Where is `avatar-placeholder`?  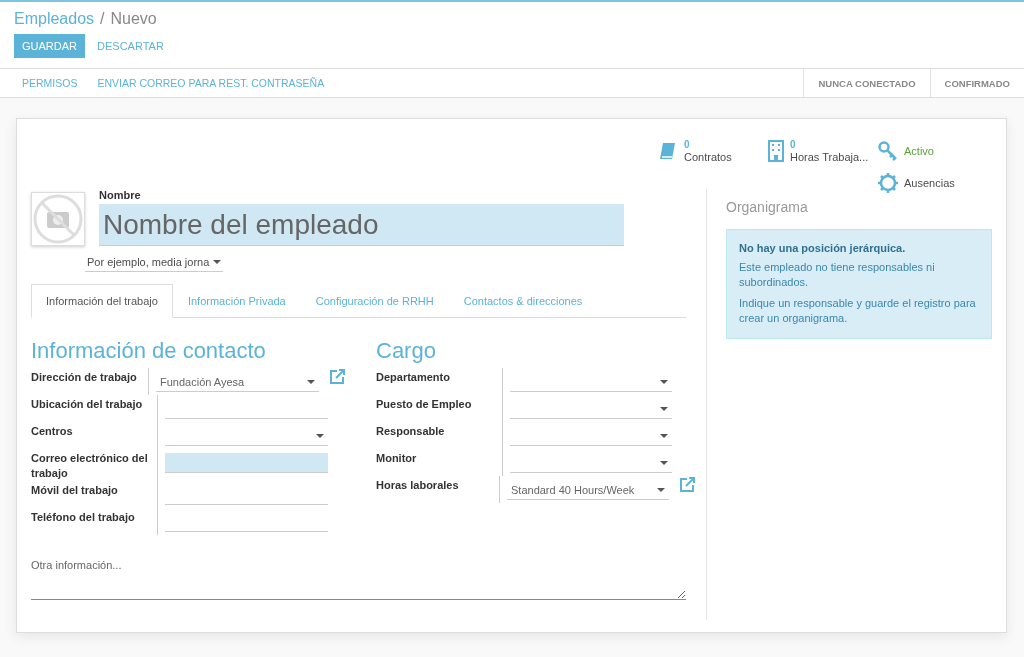 avatar-placeholder is located at coordinates (58, 219).